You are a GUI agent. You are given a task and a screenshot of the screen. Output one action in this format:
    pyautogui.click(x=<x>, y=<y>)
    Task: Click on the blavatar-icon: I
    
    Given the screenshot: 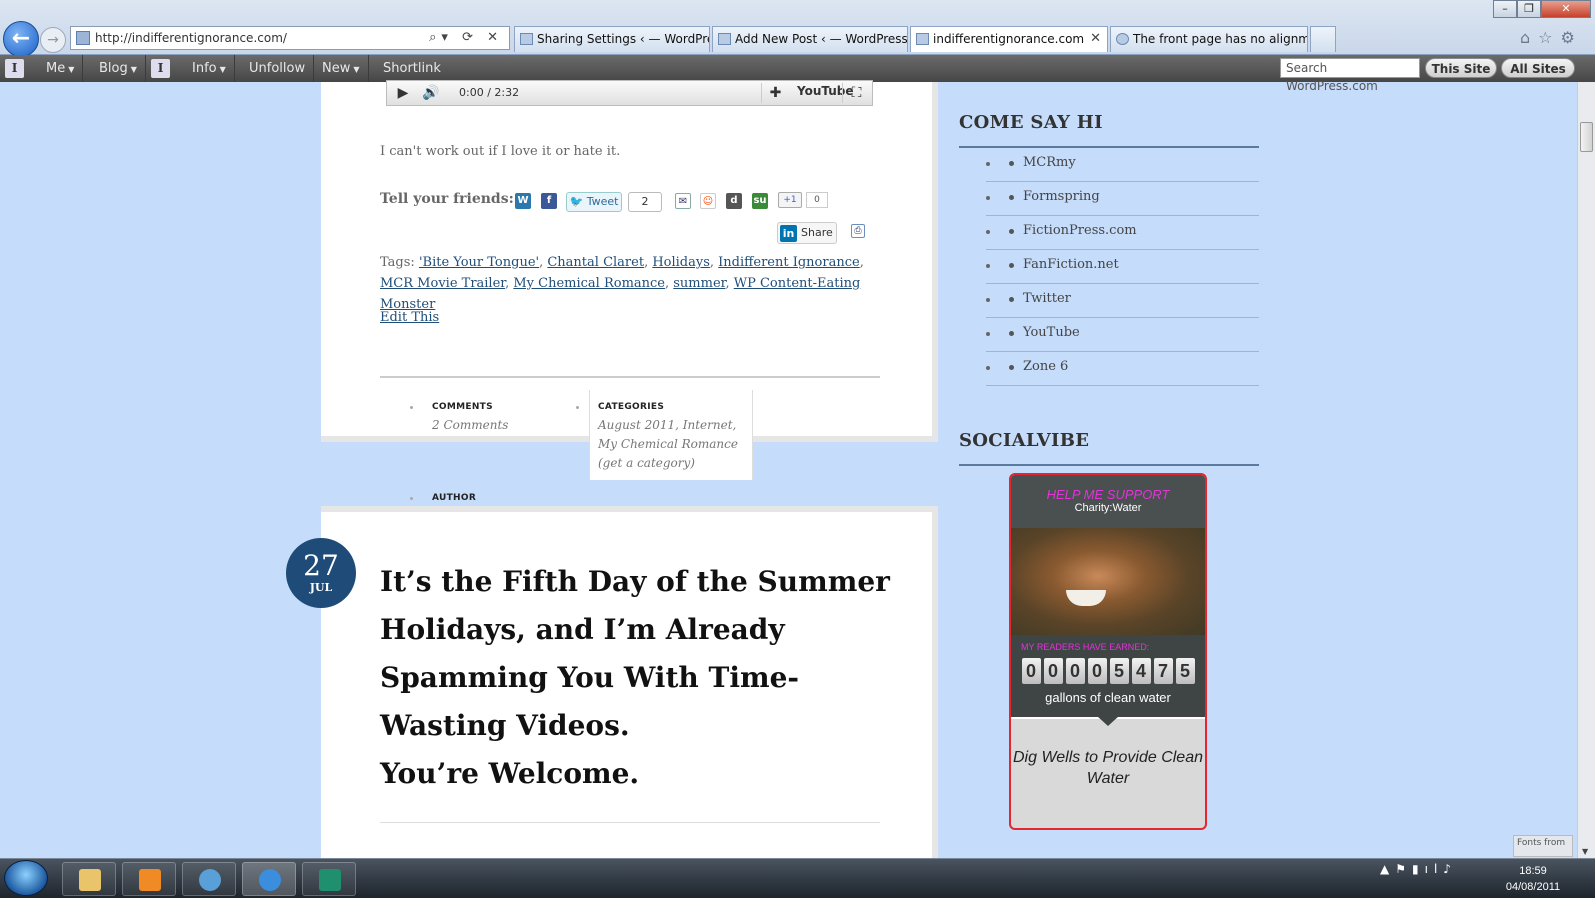 What is the action you would take?
    pyautogui.click(x=160, y=68)
    